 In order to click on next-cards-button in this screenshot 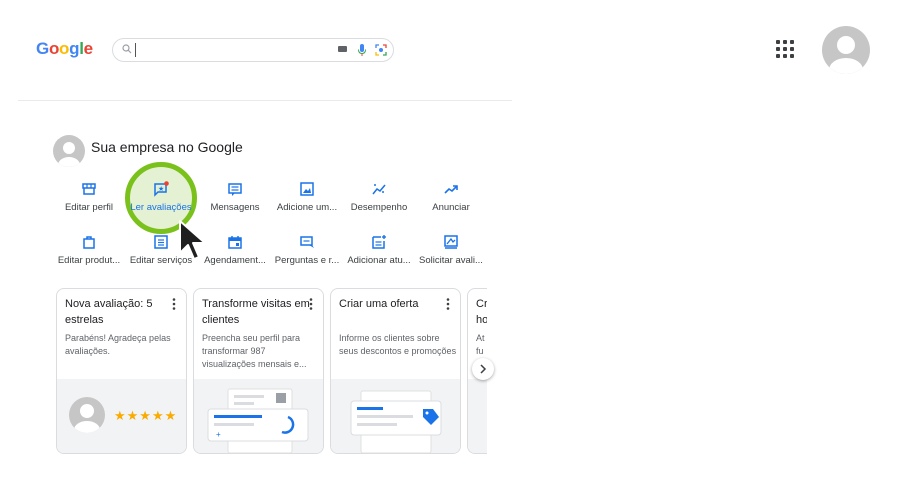, I will do `click(483, 369)`.